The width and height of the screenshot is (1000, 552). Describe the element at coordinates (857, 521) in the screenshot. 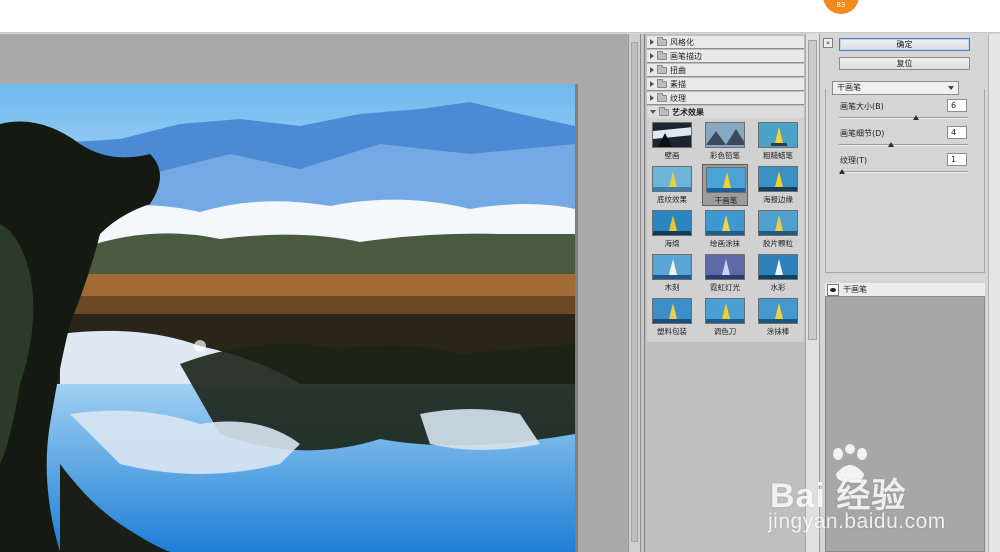

I see `watermark-url: jingyan.baidu.com` at that location.